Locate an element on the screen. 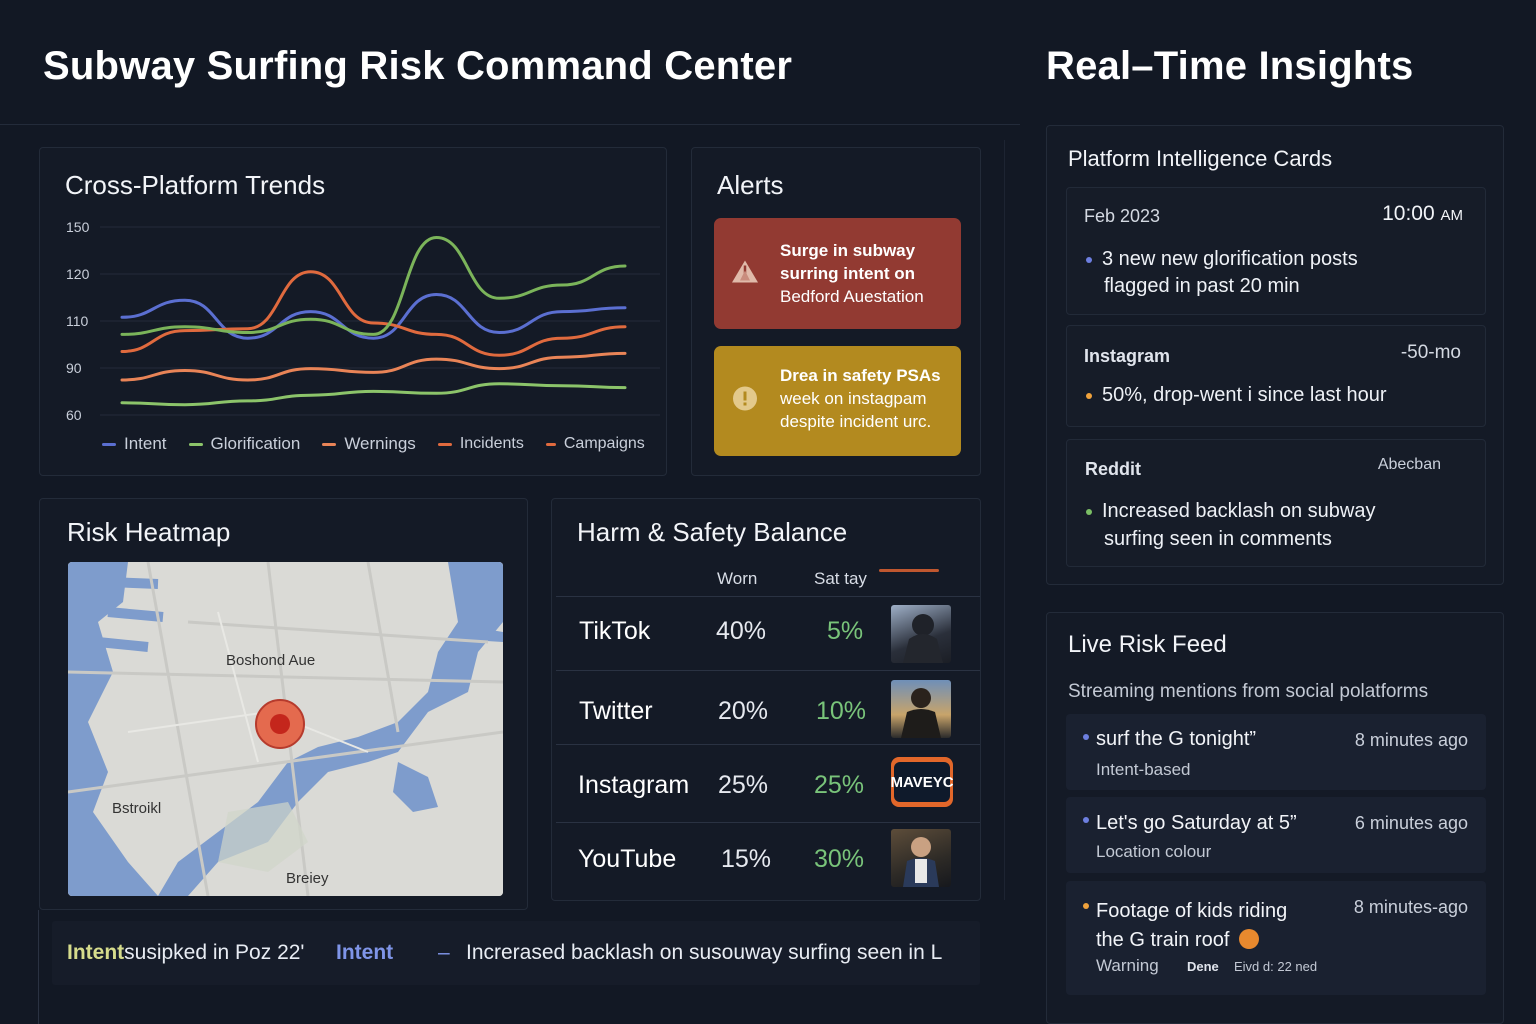 This screenshot has width=1536, height=1024. legend-label: Intent is located at coordinates (145, 443).